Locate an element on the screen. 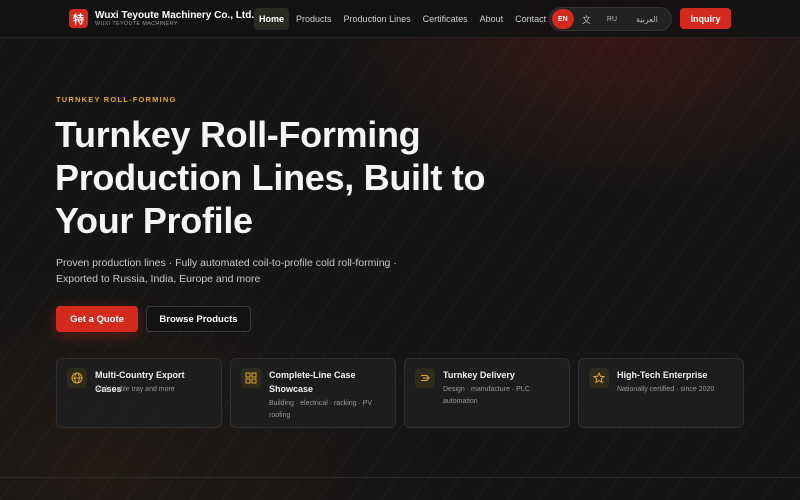  lang-ru-button: RU is located at coordinates (612, 19).